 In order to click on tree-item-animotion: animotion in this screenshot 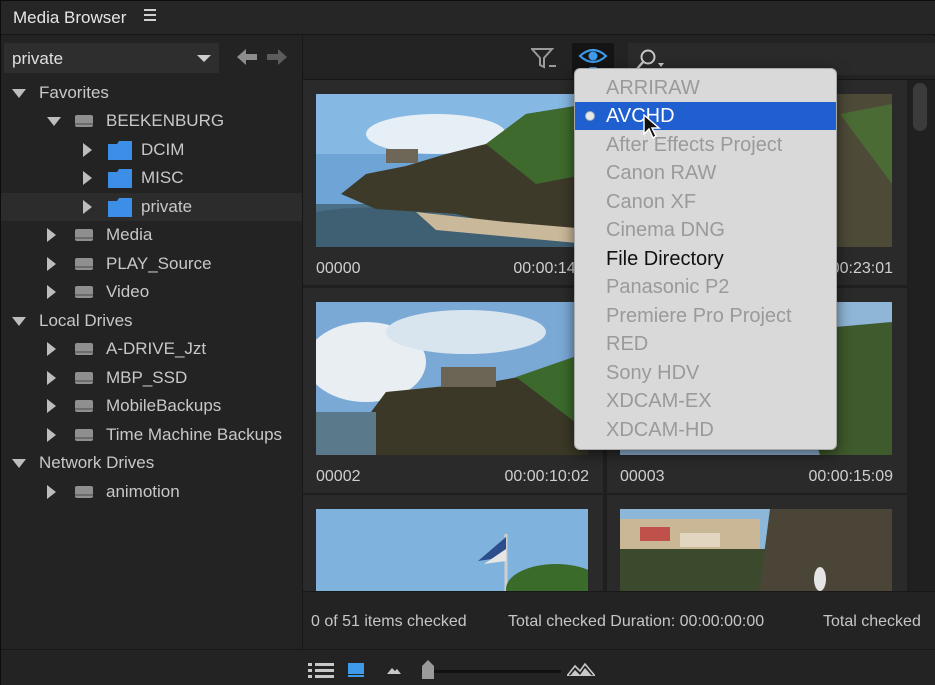, I will do `click(151, 492)`.